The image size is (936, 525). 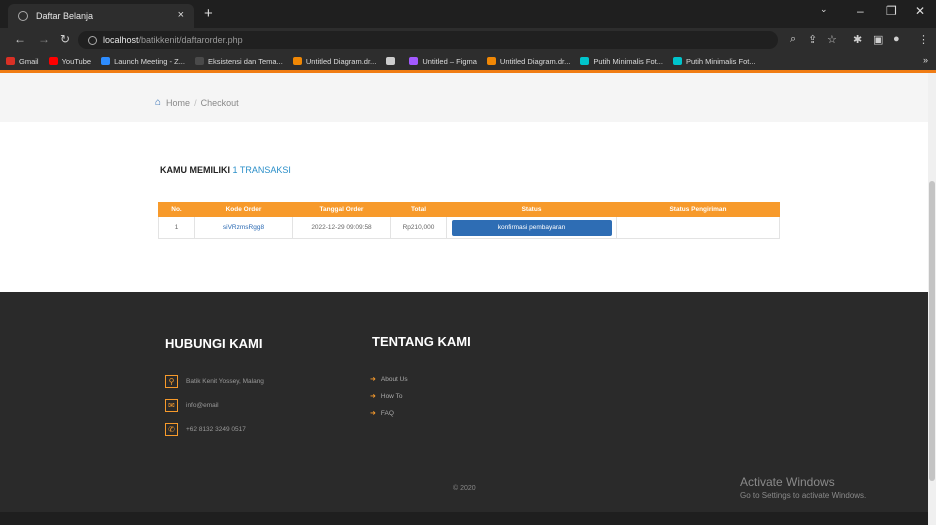 What do you see at coordinates (925, 60) in the screenshot?
I see `bookmarks-overflow-button: »` at bounding box center [925, 60].